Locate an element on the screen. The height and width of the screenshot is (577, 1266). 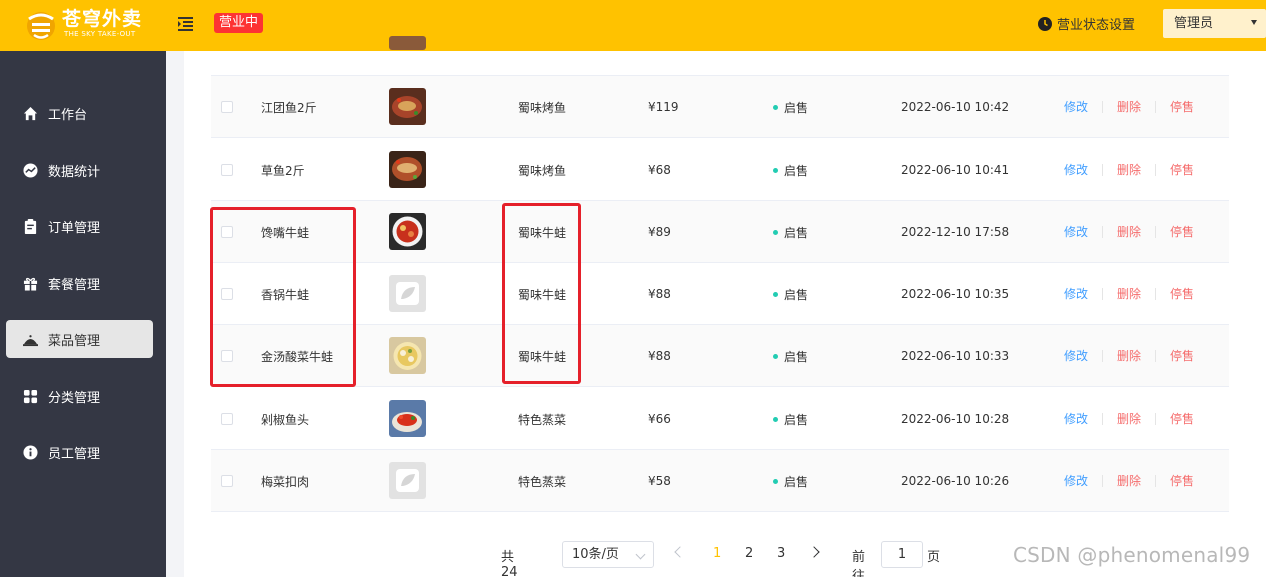
brand-name: 苍穹外卖 is located at coordinates (102, 19).